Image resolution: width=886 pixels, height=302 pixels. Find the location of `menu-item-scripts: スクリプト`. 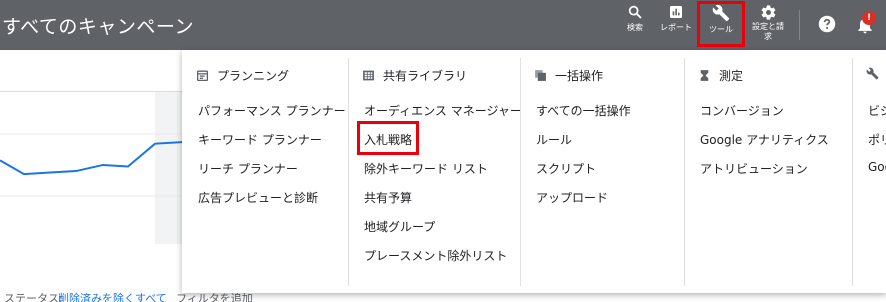

menu-item-scripts: スクリプト is located at coordinates (566, 168).